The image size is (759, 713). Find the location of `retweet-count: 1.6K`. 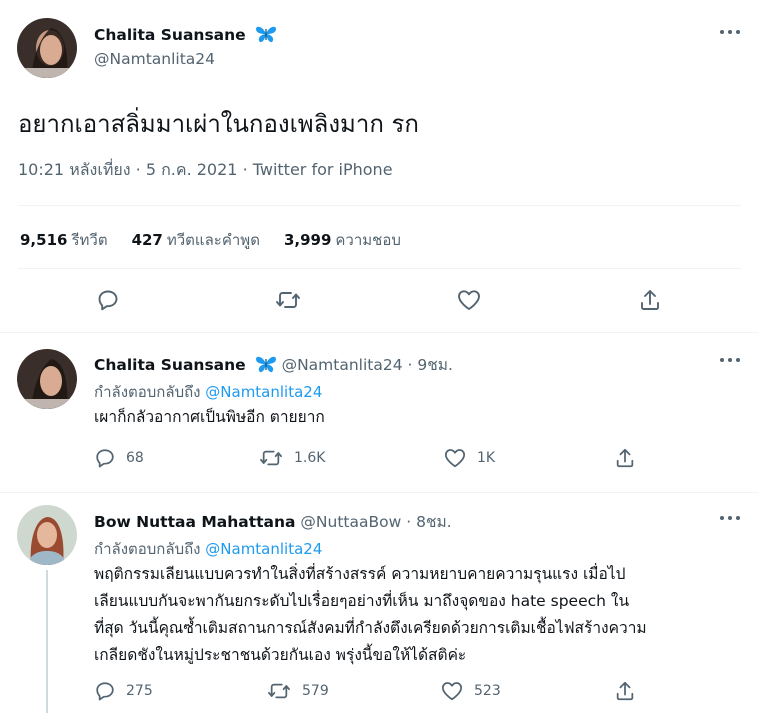

retweet-count: 1.6K is located at coordinates (310, 458).